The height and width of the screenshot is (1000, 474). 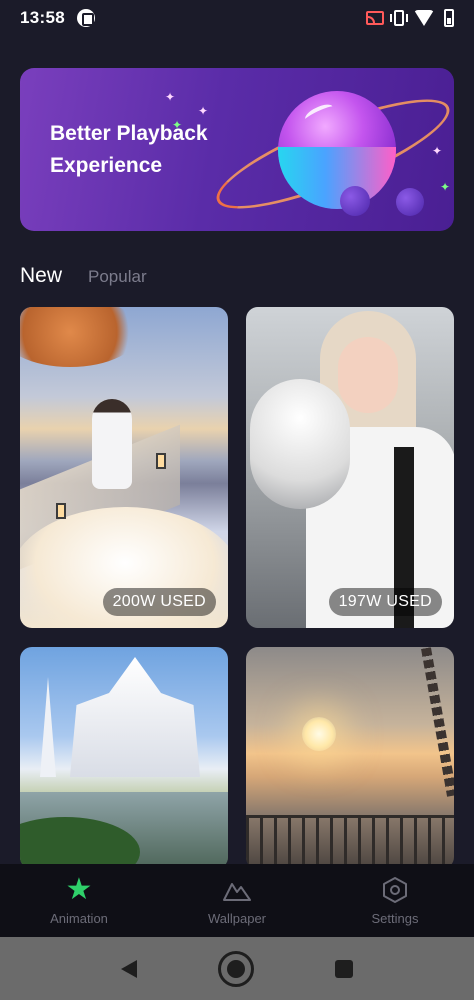 I want to click on tab-new: New, so click(x=41, y=276).